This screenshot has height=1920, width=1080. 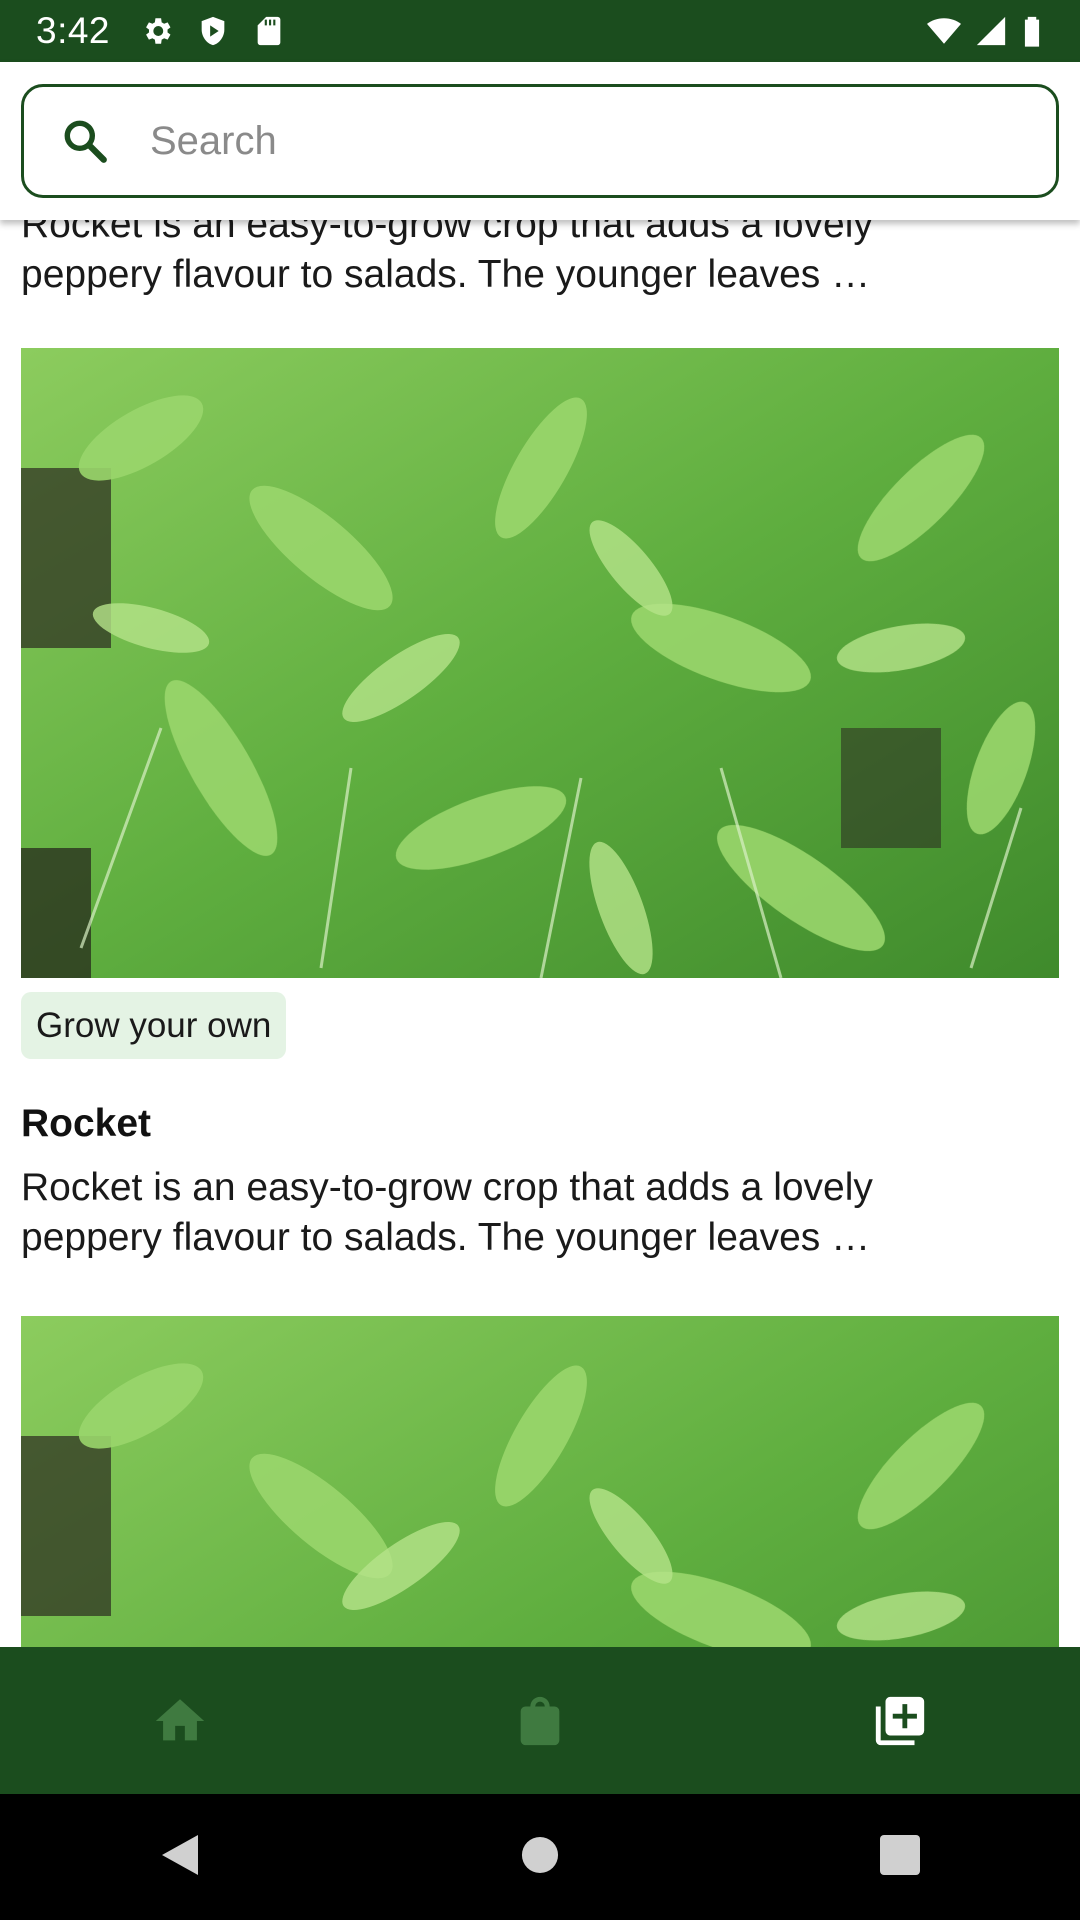 I want to click on home-icon, so click(x=180, y=1721).